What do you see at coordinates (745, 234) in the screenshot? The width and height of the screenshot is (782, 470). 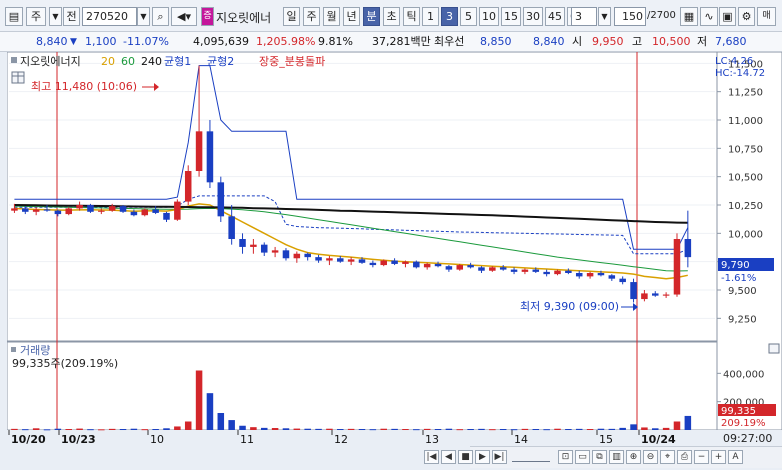 I see `y-tick-label: 10,000` at bounding box center [745, 234].